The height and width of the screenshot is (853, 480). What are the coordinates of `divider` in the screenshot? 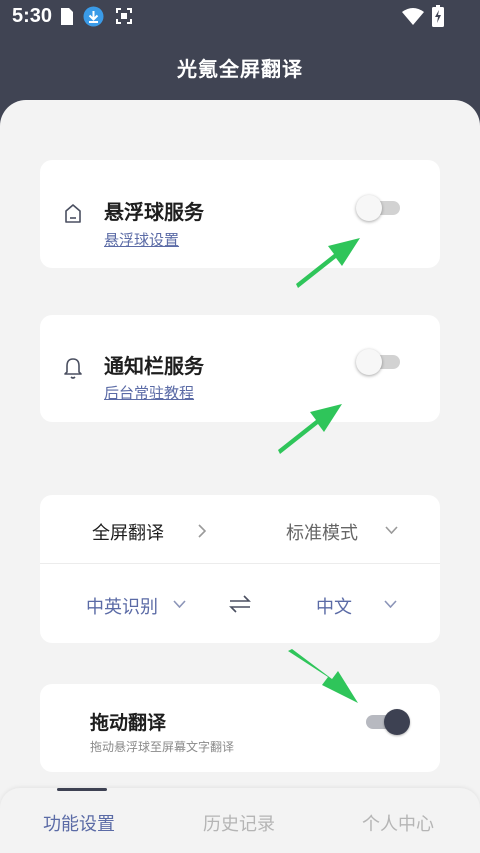 It's located at (240, 563).